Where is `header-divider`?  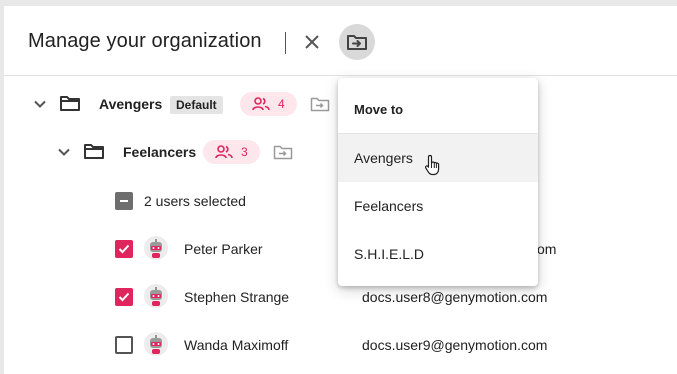 header-divider is located at coordinates (285, 43).